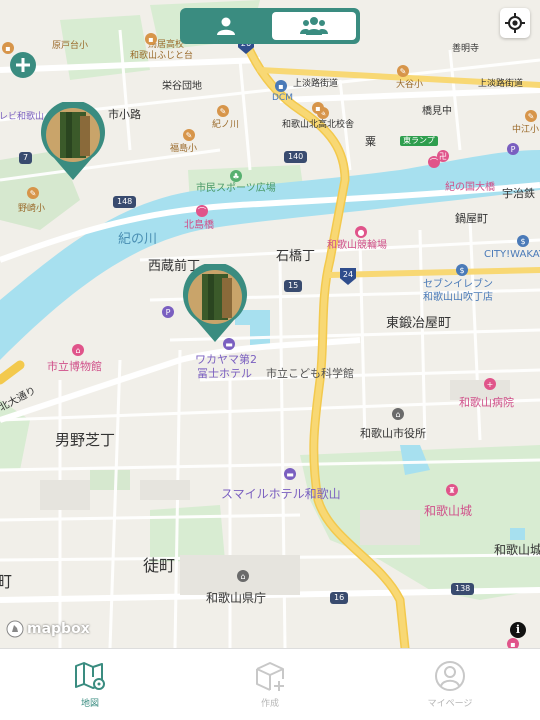 The height and width of the screenshot is (720, 540). I want to click on label-hirakata: 宇治鉄, so click(518, 193).